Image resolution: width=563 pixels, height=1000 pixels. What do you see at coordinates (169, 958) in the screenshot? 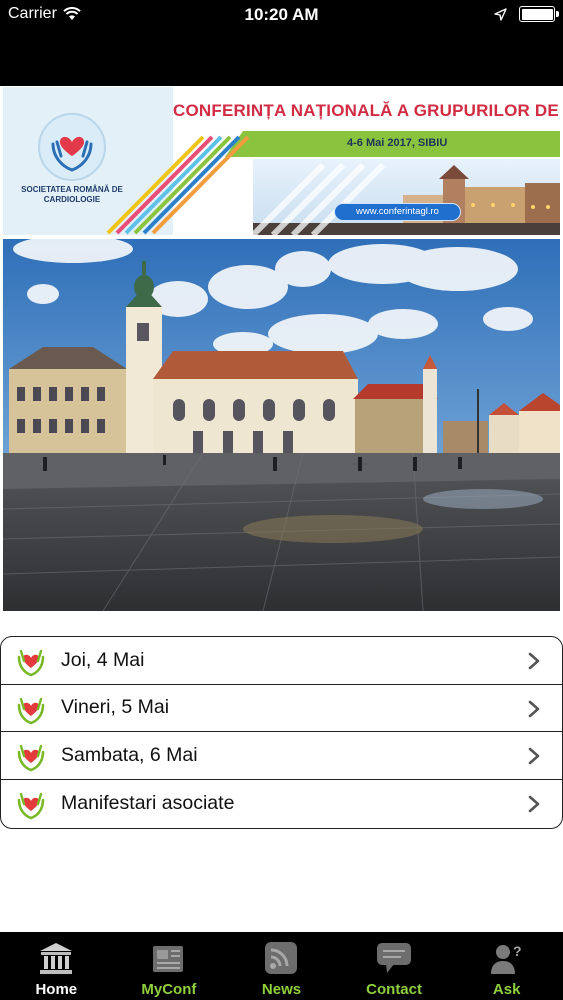
I see `newspaper-icon` at bounding box center [169, 958].